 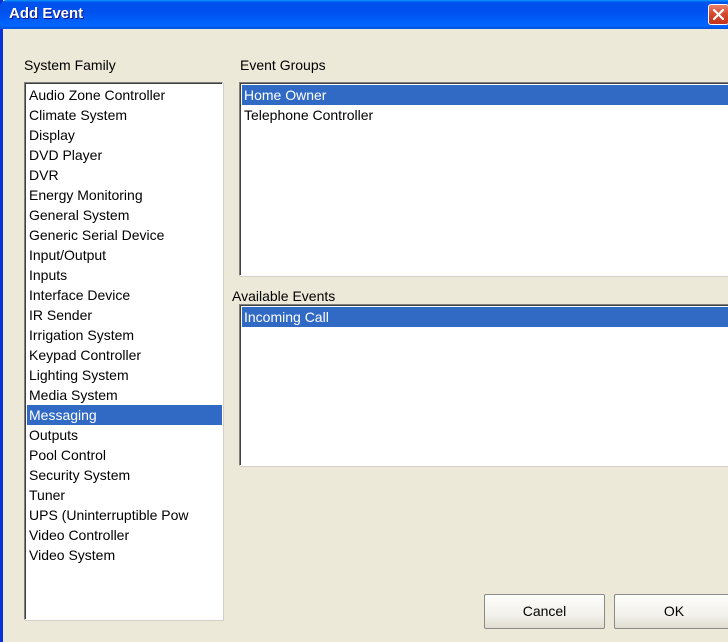 I want to click on system-family-label: System Family, so click(x=70, y=65).